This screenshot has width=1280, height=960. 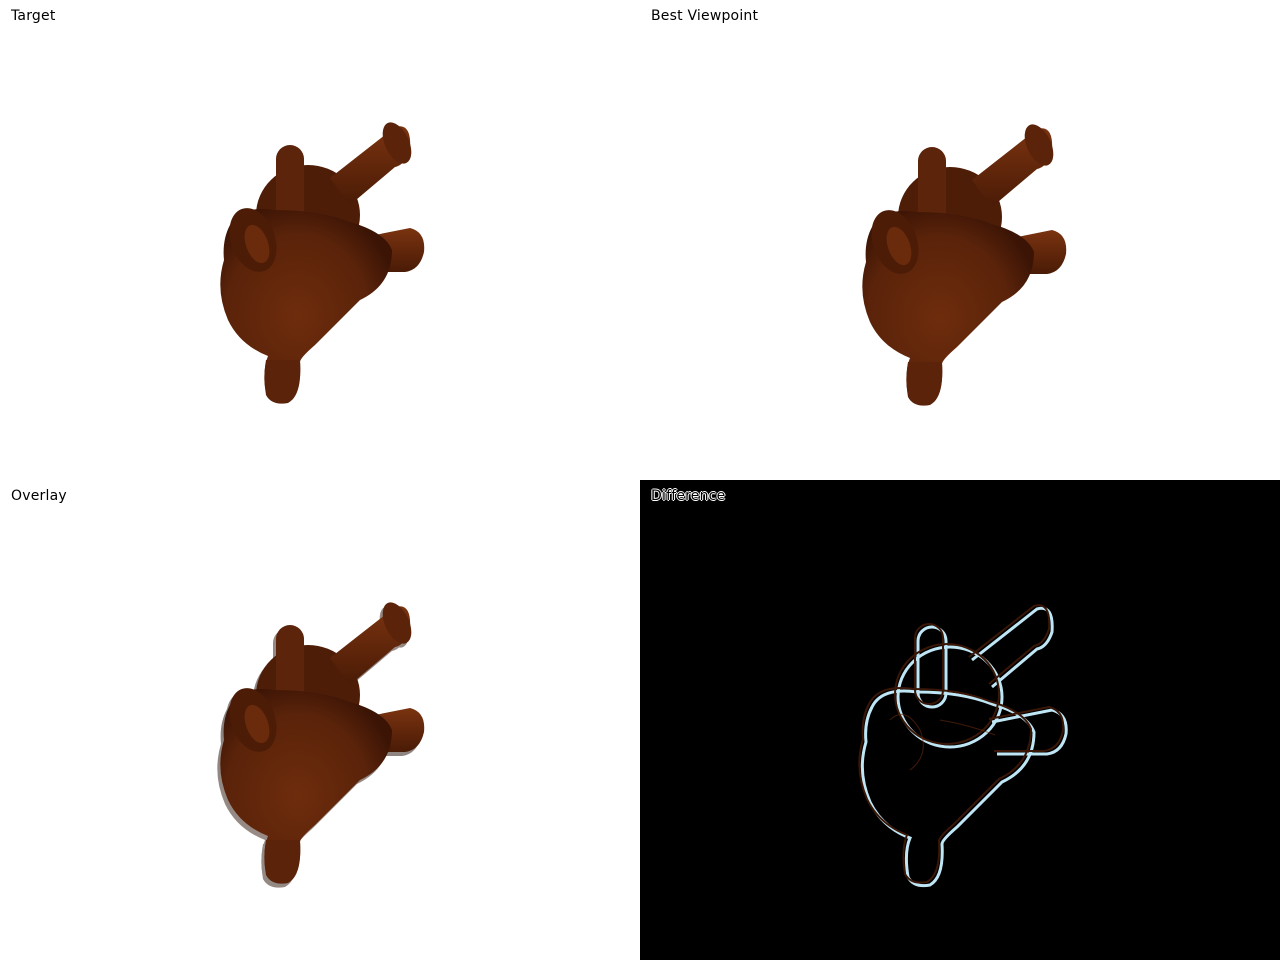 I want to click on overlay-label: Overlay, so click(x=39, y=496).